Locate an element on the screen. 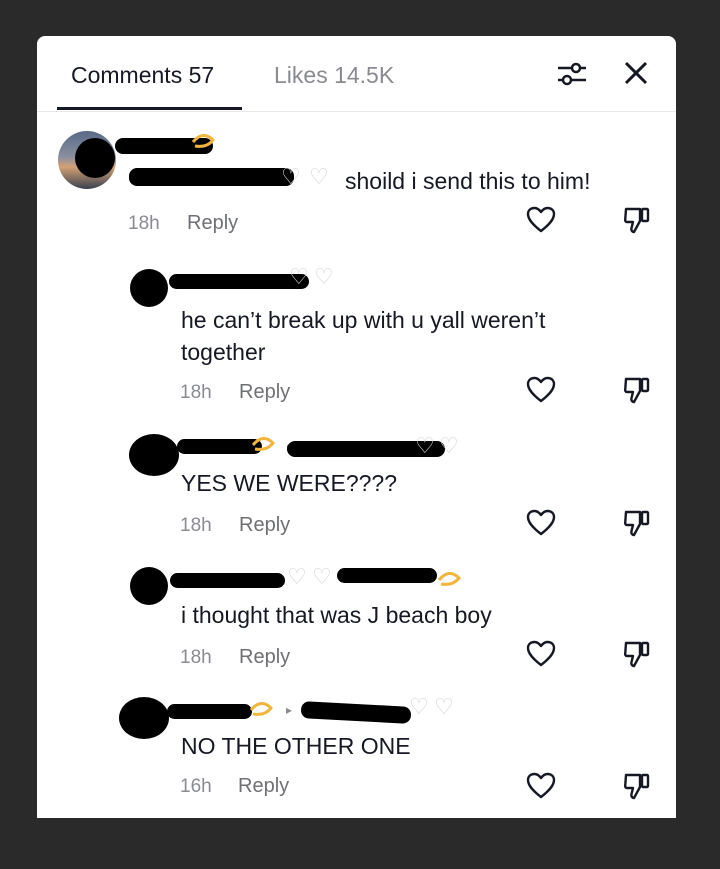 The width and height of the screenshot is (720, 869). comment-item: ♡ ♡ shoild i send this to him! 18h Reply is located at coordinates (356, 188).